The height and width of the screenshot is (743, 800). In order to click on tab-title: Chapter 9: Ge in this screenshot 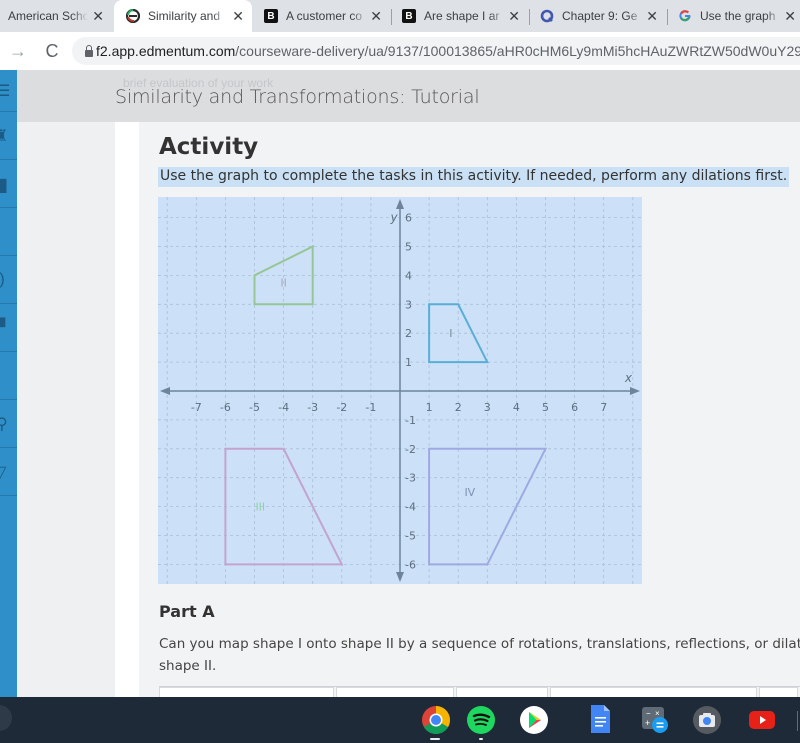, I will do `click(600, 16)`.